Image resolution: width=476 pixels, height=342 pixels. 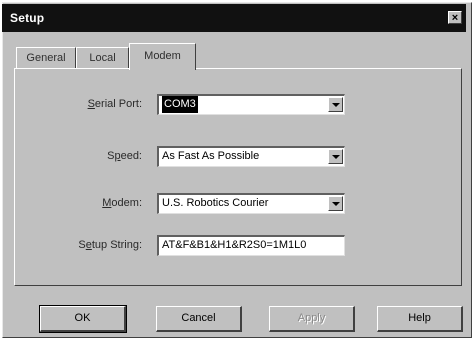 I want to click on tab-local-label: Local, so click(x=102, y=58).